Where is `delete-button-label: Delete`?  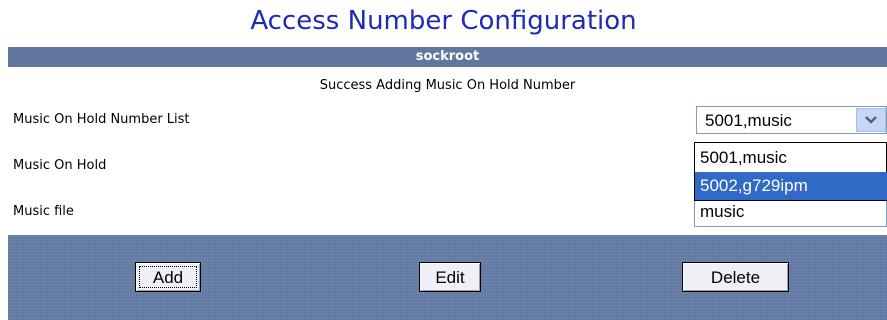 delete-button-label: Delete is located at coordinates (735, 277).